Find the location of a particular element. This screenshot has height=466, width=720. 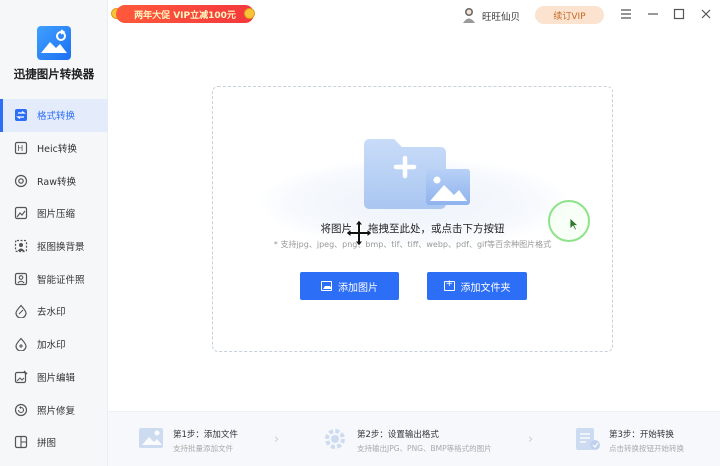

compress-icon is located at coordinates (21, 213).